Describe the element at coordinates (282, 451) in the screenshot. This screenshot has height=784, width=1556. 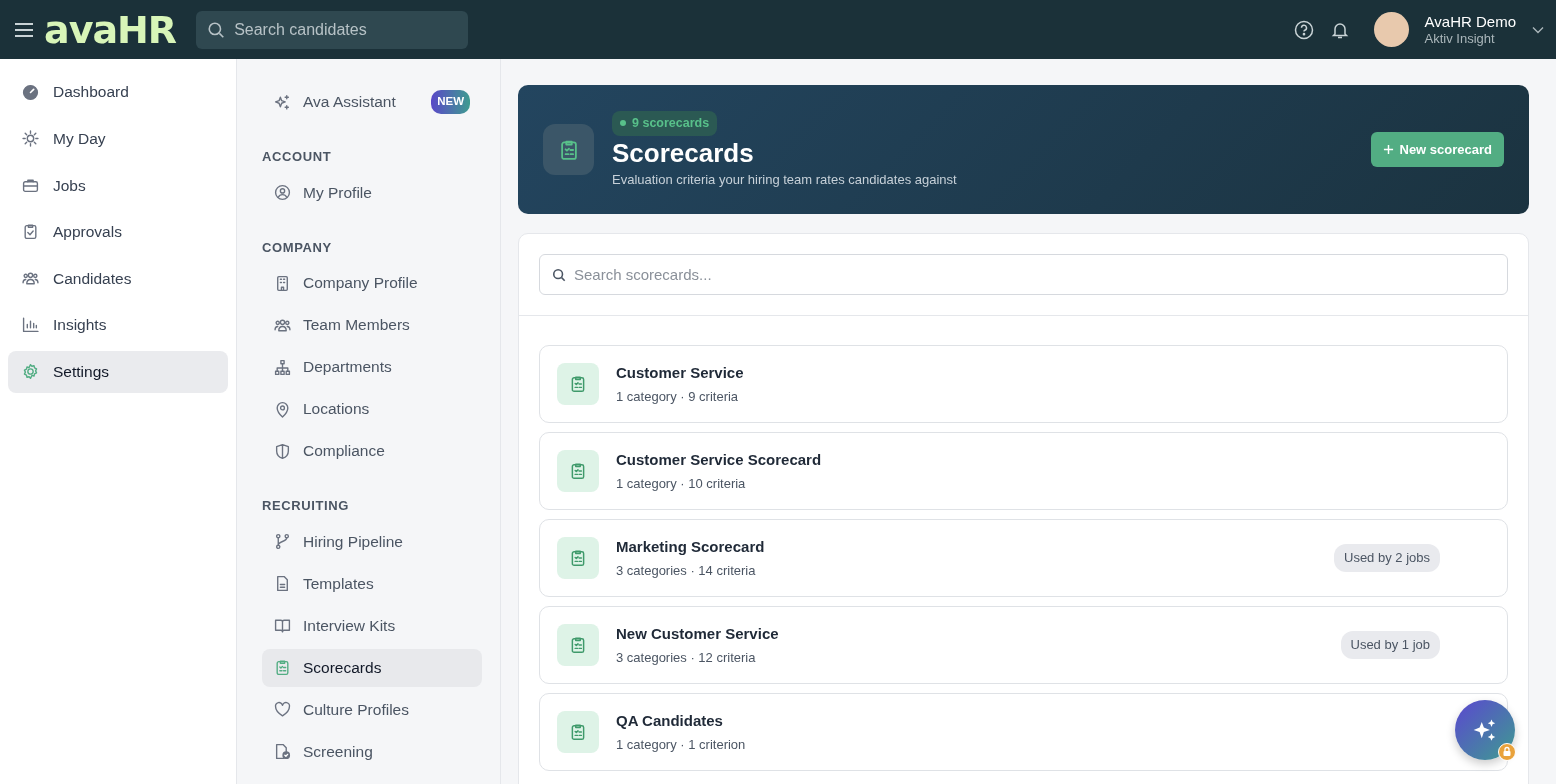
I see `shield-icon` at that location.